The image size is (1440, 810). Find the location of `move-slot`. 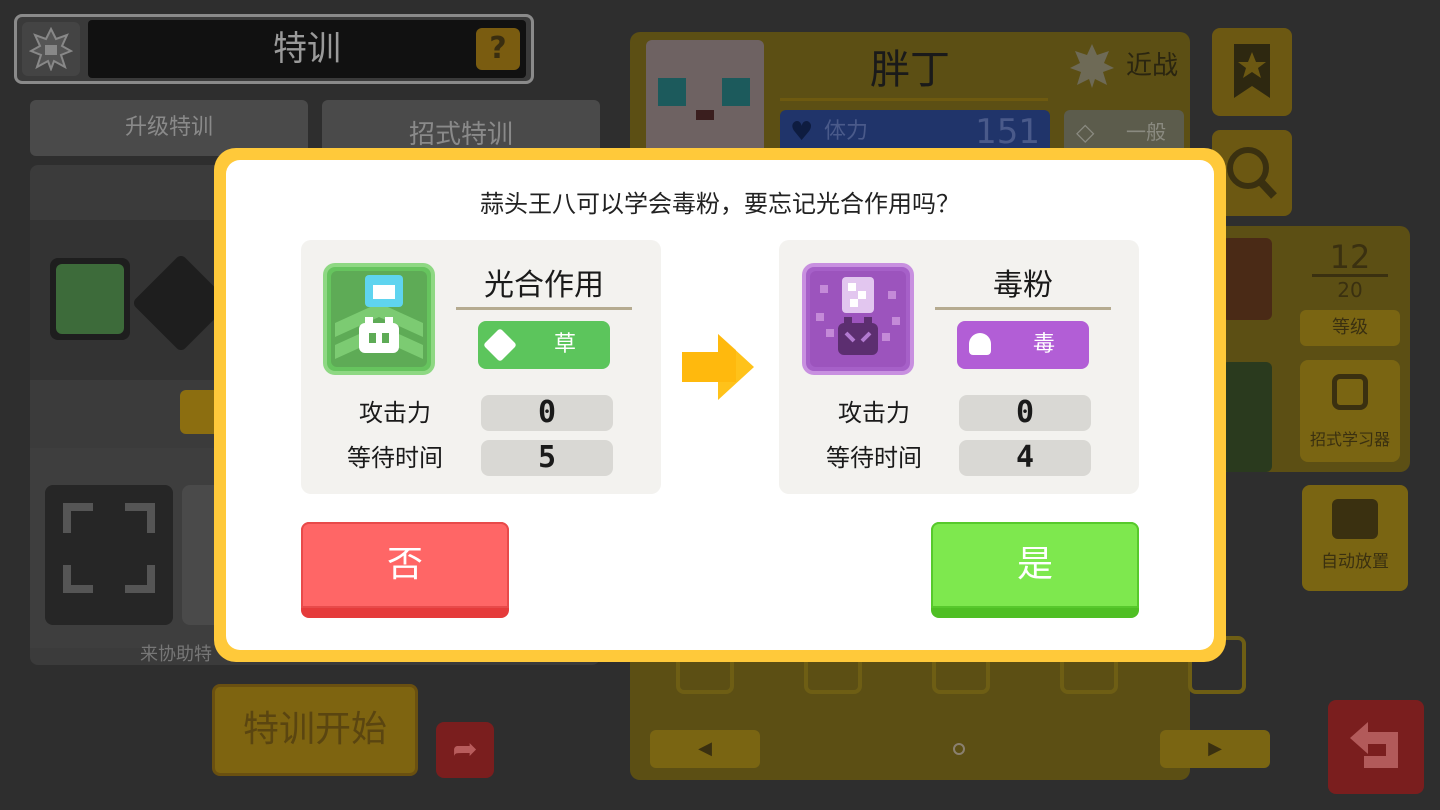

move-slot is located at coordinates (90, 299).